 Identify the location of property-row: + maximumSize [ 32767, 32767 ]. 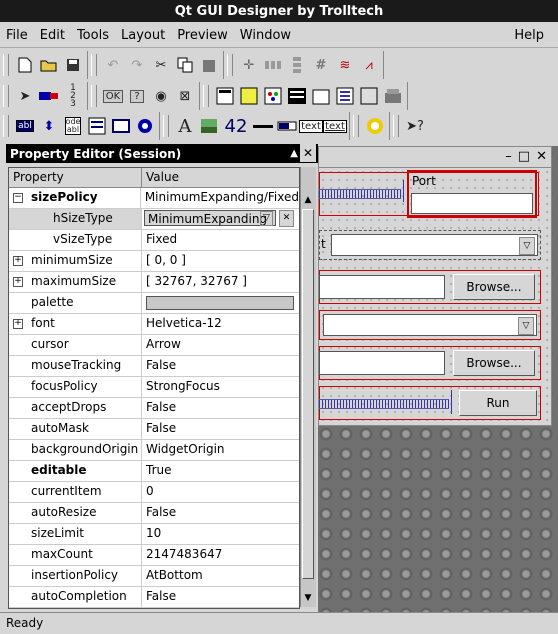
(154, 282).